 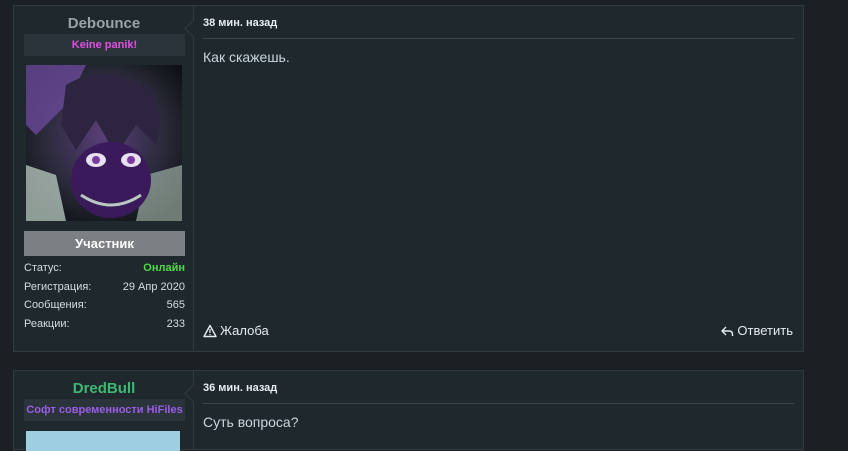 I want to click on reply-label: Ответить, so click(x=765, y=330).